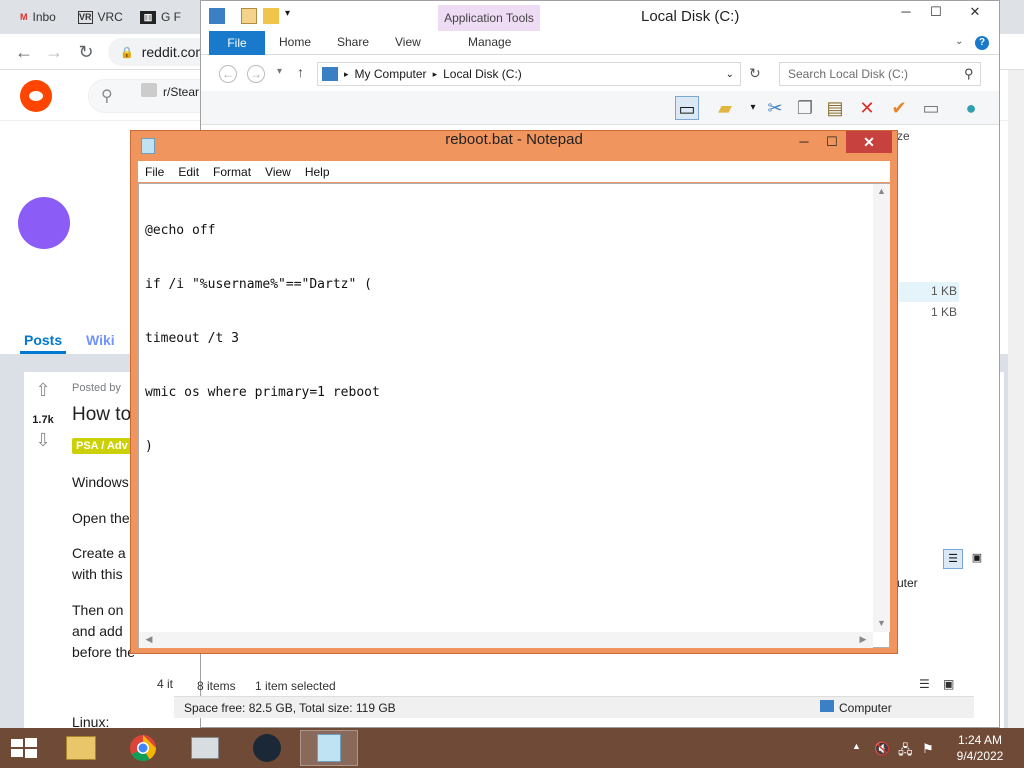  Describe the element at coordinates (43, 340) in the screenshot. I see `tab-posts: Posts` at that location.